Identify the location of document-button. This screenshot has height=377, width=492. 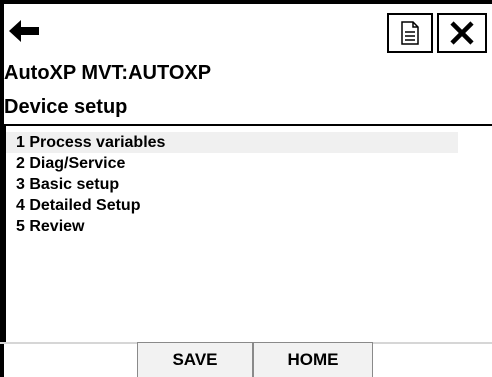
(410, 33).